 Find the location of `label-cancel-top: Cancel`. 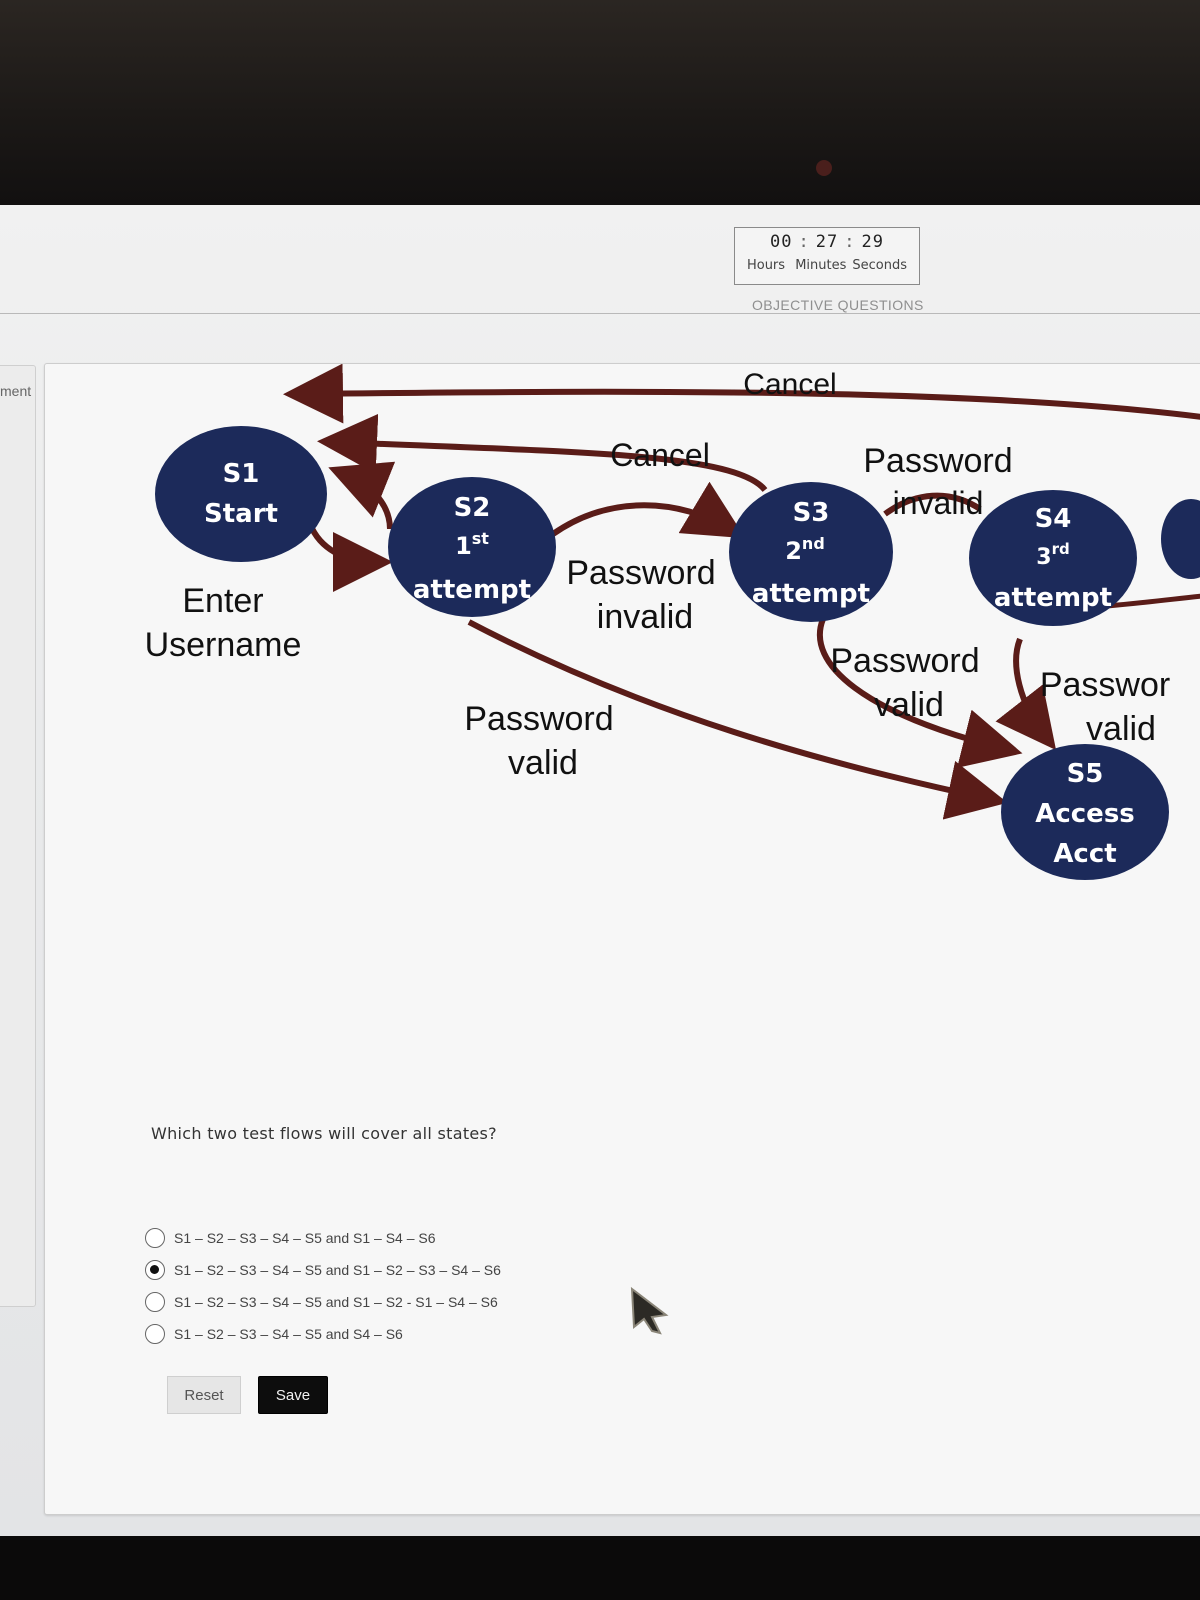

label-cancel-top: Cancel is located at coordinates (789, 384).